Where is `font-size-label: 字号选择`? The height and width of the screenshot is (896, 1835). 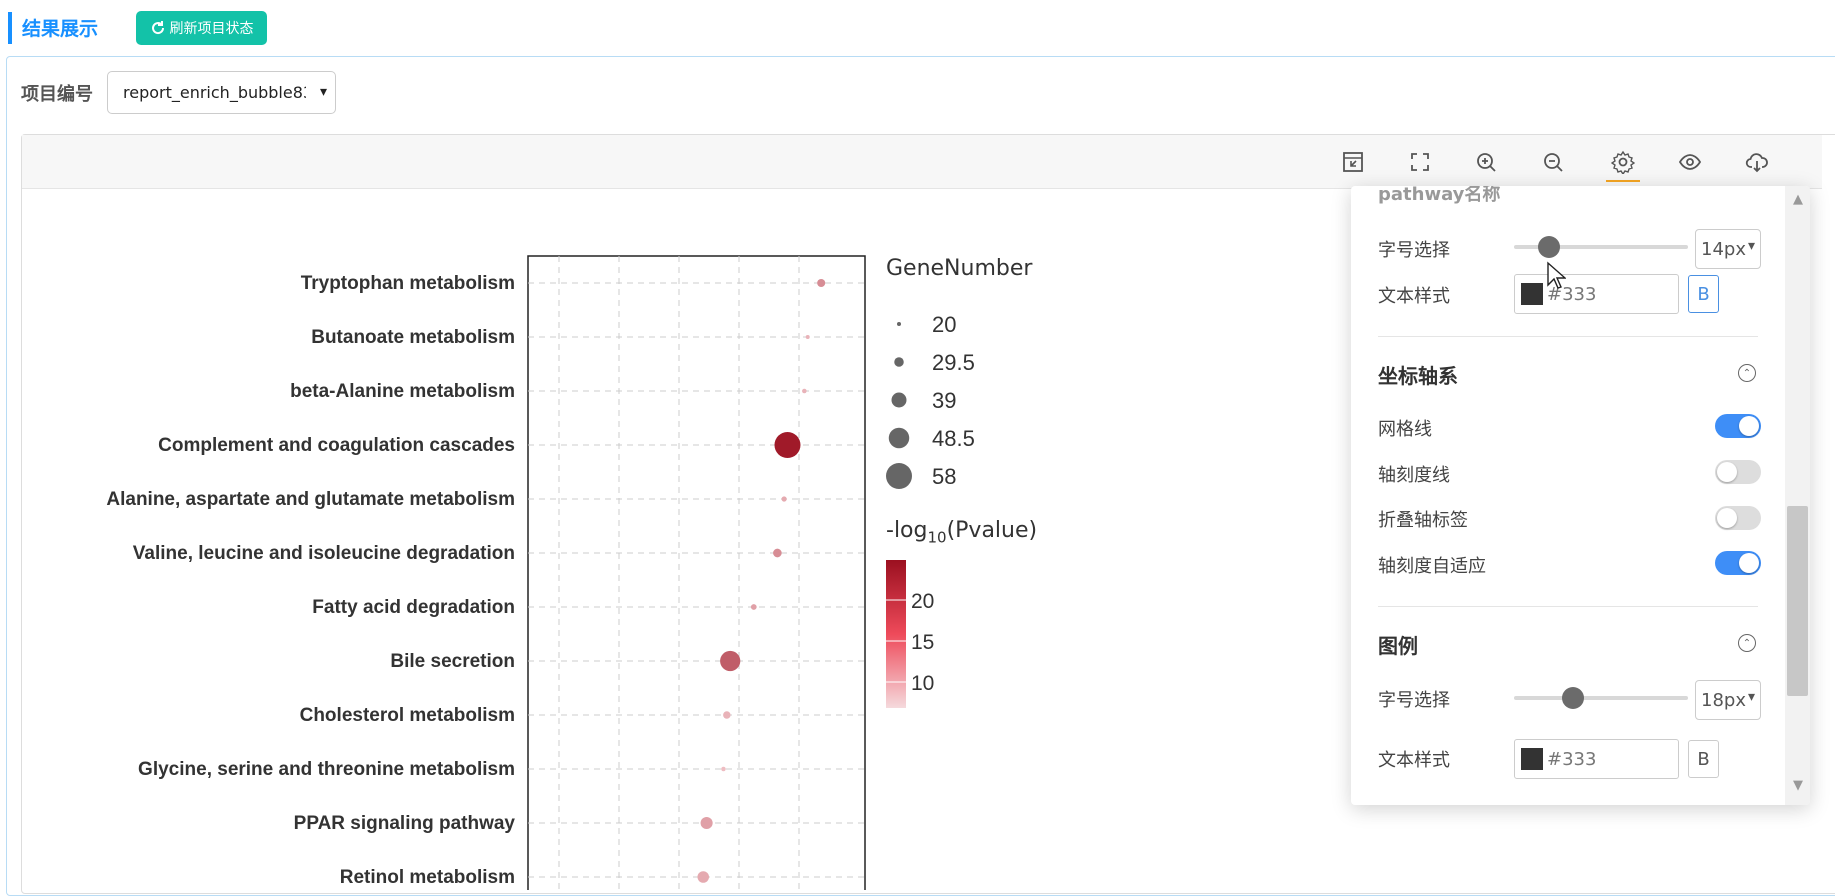 font-size-label: 字号选择 is located at coordinates (1414, 250).